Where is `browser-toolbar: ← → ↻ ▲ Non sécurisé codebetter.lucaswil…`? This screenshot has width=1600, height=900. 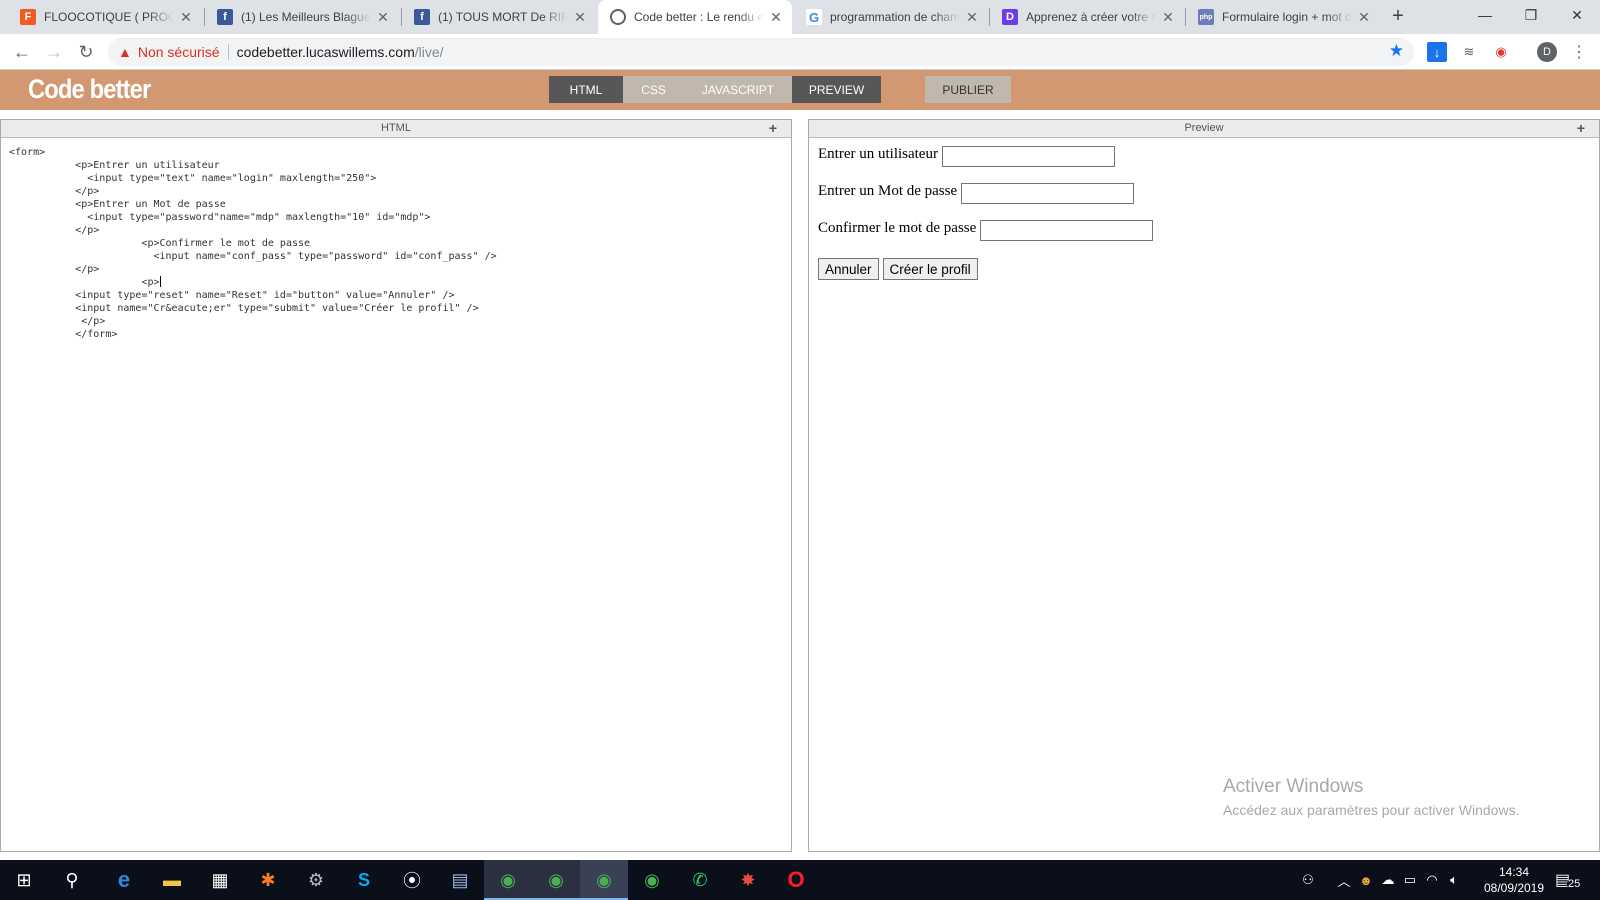 browser-toolbar: ← → ↻ ▲ Non sécurisé codebetter.lucaswil… is located at coordinates (800, 52).